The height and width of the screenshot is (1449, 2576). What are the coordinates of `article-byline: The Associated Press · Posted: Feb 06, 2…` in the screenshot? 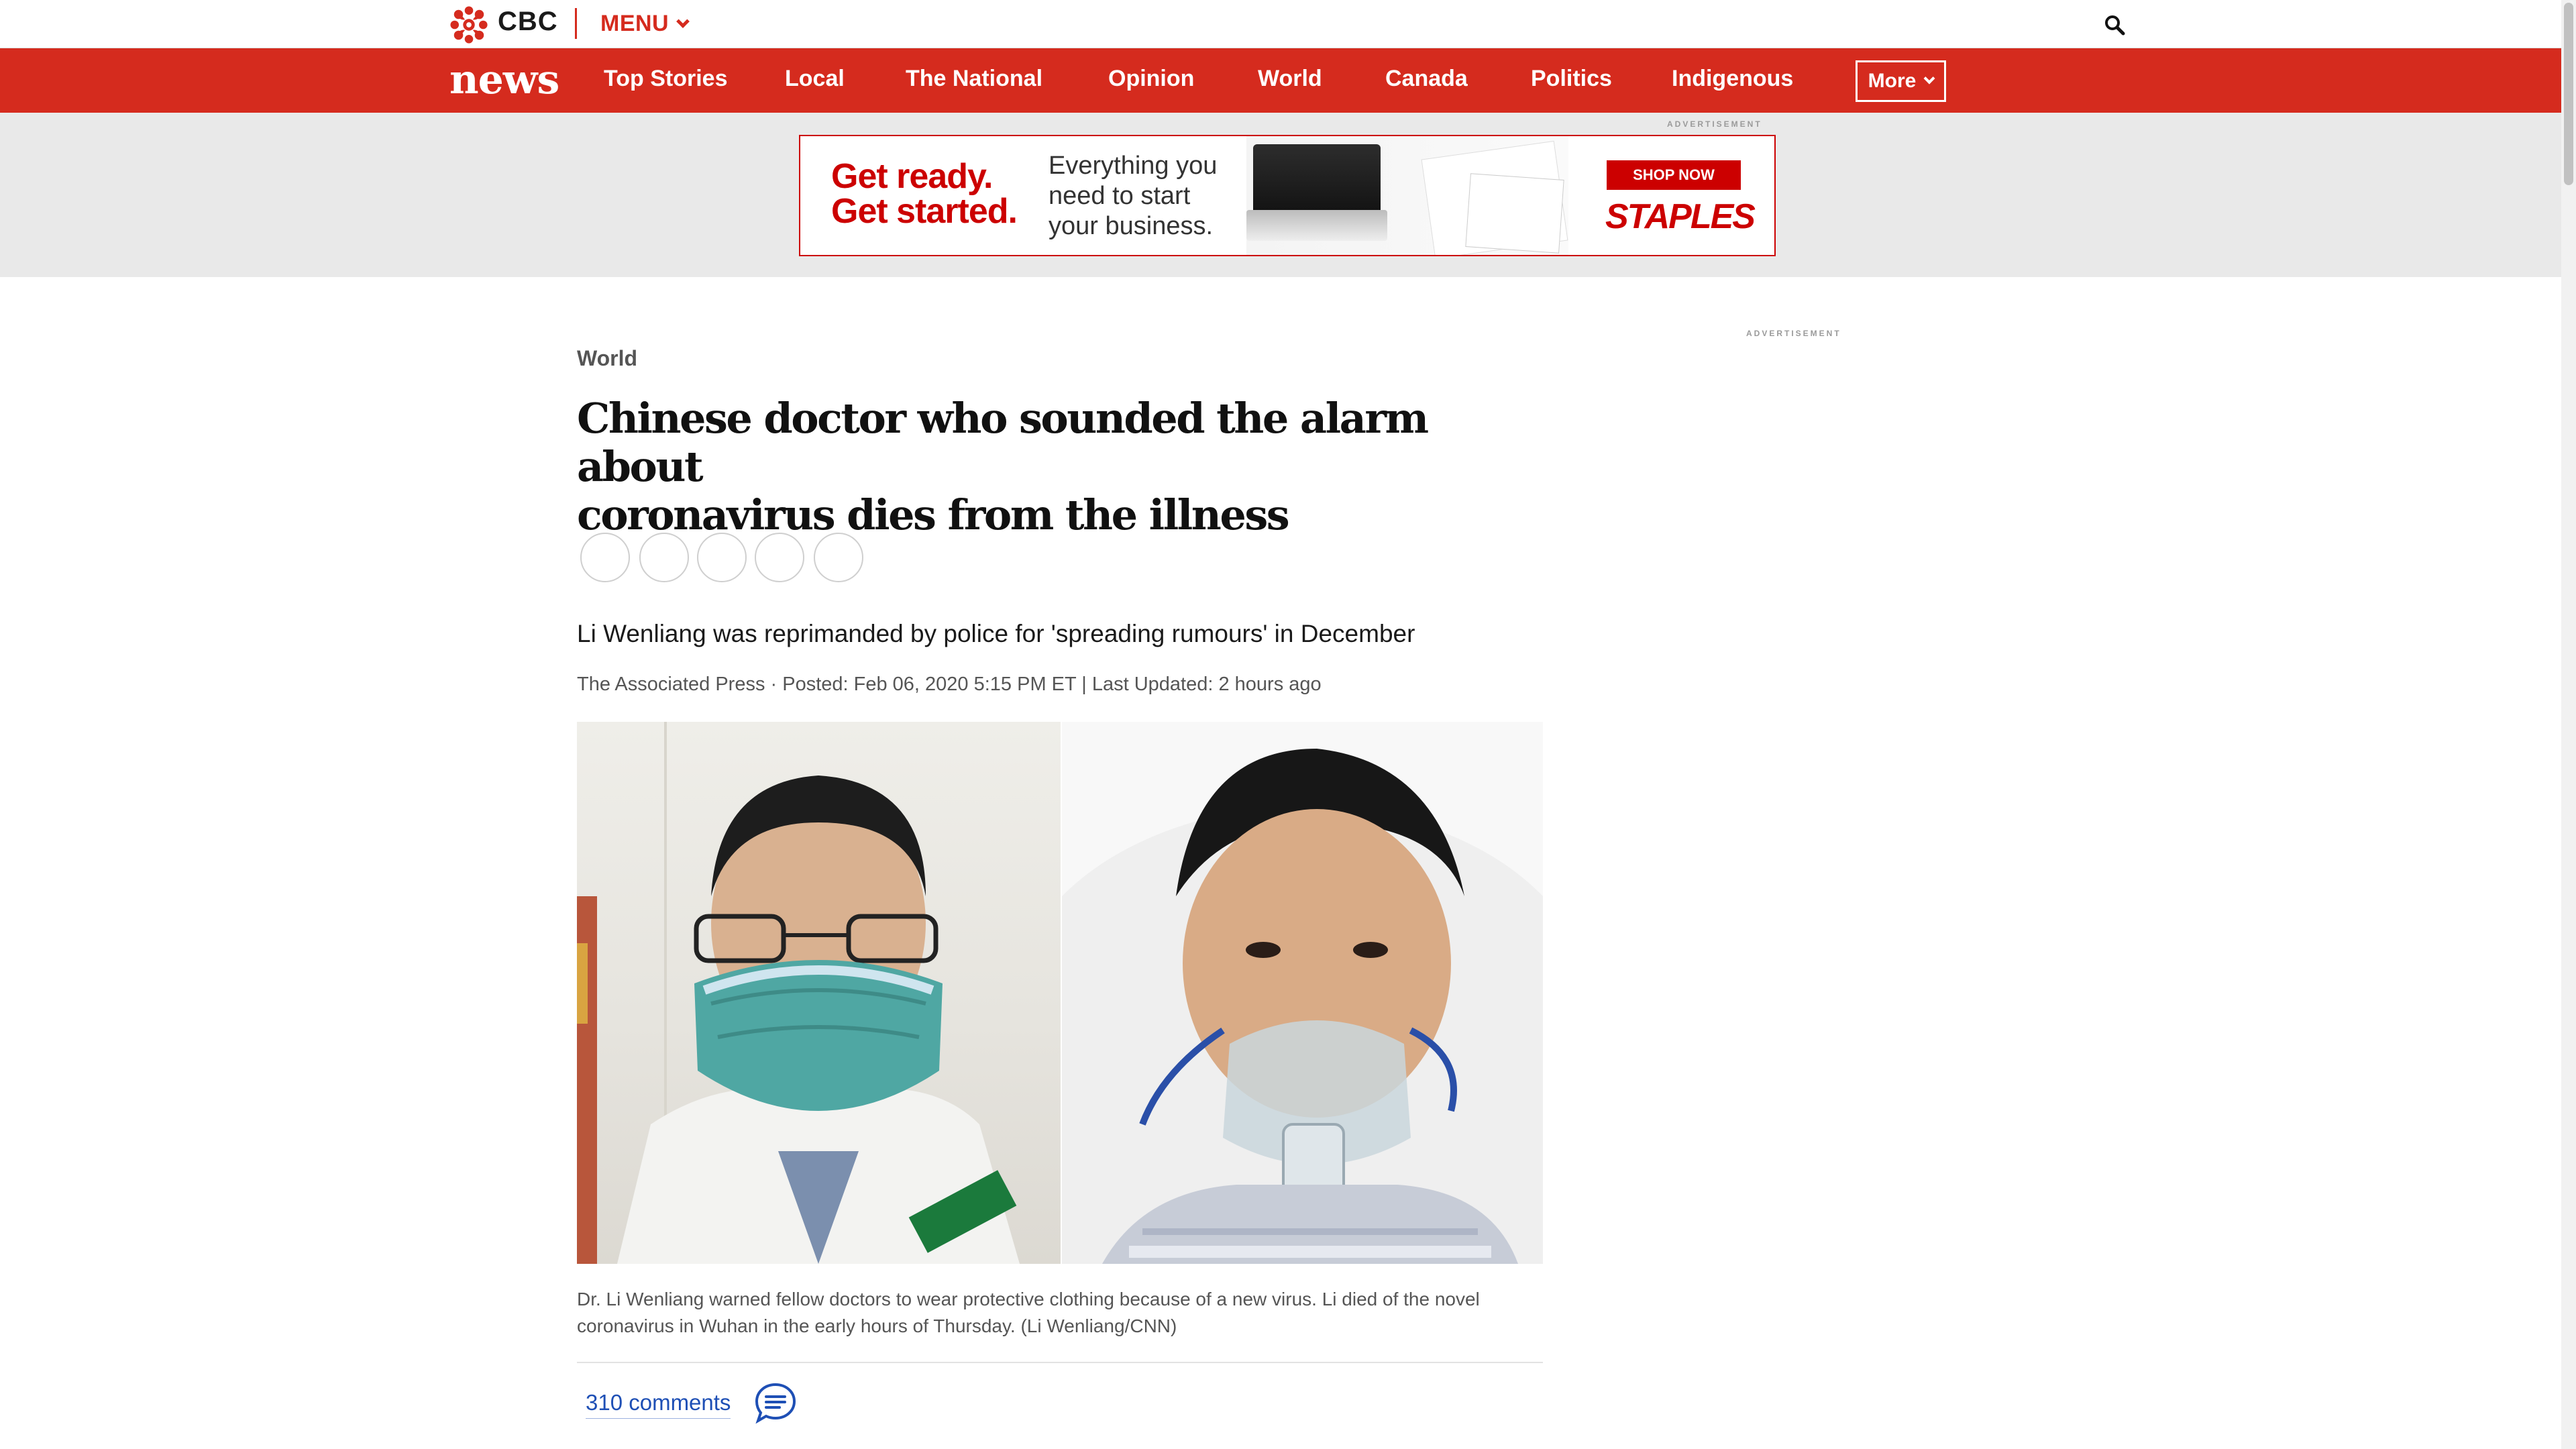 It's located at (949, 684).